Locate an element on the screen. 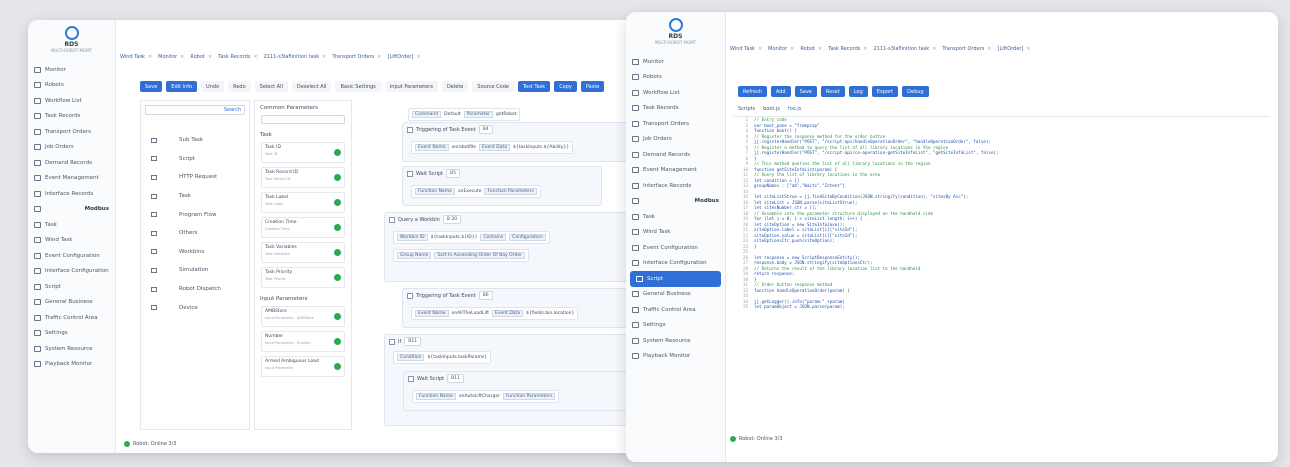  sidebar-item-playback-monitor: Playback Monitor is located at coordinates (675, 357).